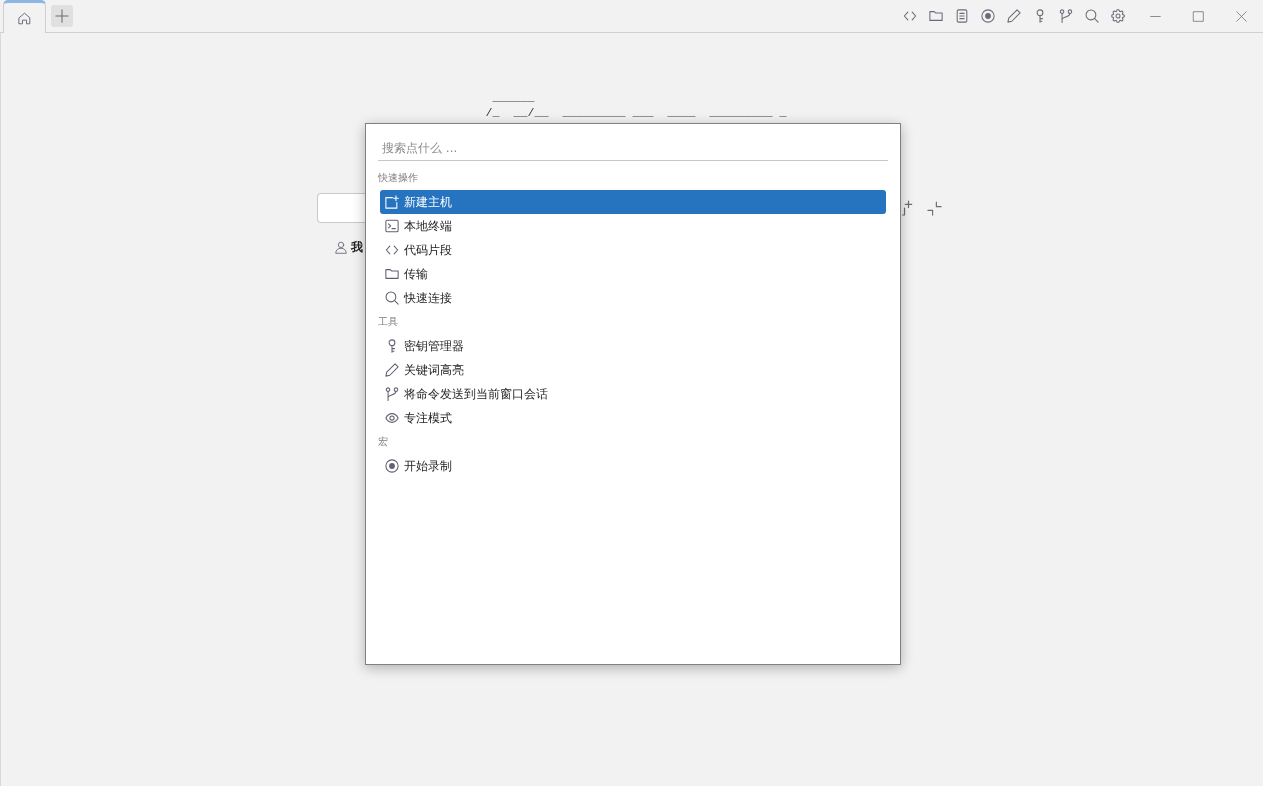  I want to click on menu-item: 本地终端, so click(633, 226).